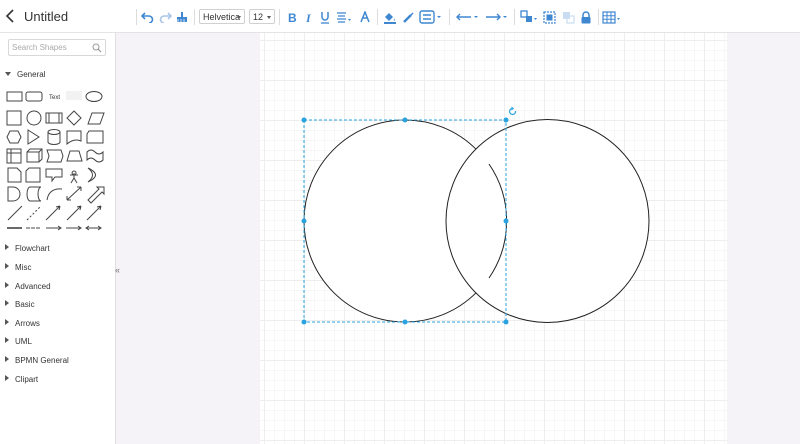 Image resolution: width=800 pixels, height=444 pixels. What do you see at coordinates (408, 17) in the screenshot?
I see `line-color-icon` at bounding box center [408, 17].